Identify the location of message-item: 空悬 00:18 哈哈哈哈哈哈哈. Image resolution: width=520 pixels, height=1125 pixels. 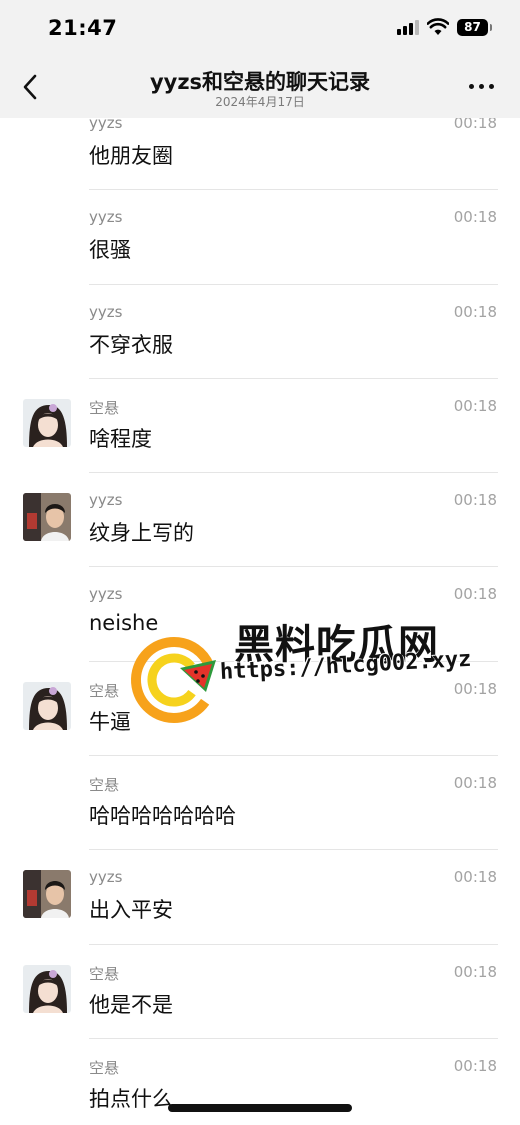
(260, 803).